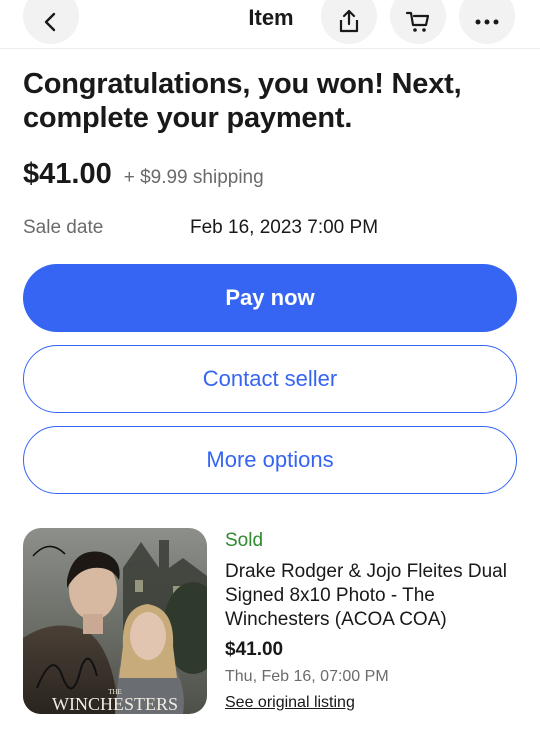  Describe the element at coordinates (284, 227) in the screenshot. I see `sale-date-value: Feb 16, 2023 7:00 PM` at that location.